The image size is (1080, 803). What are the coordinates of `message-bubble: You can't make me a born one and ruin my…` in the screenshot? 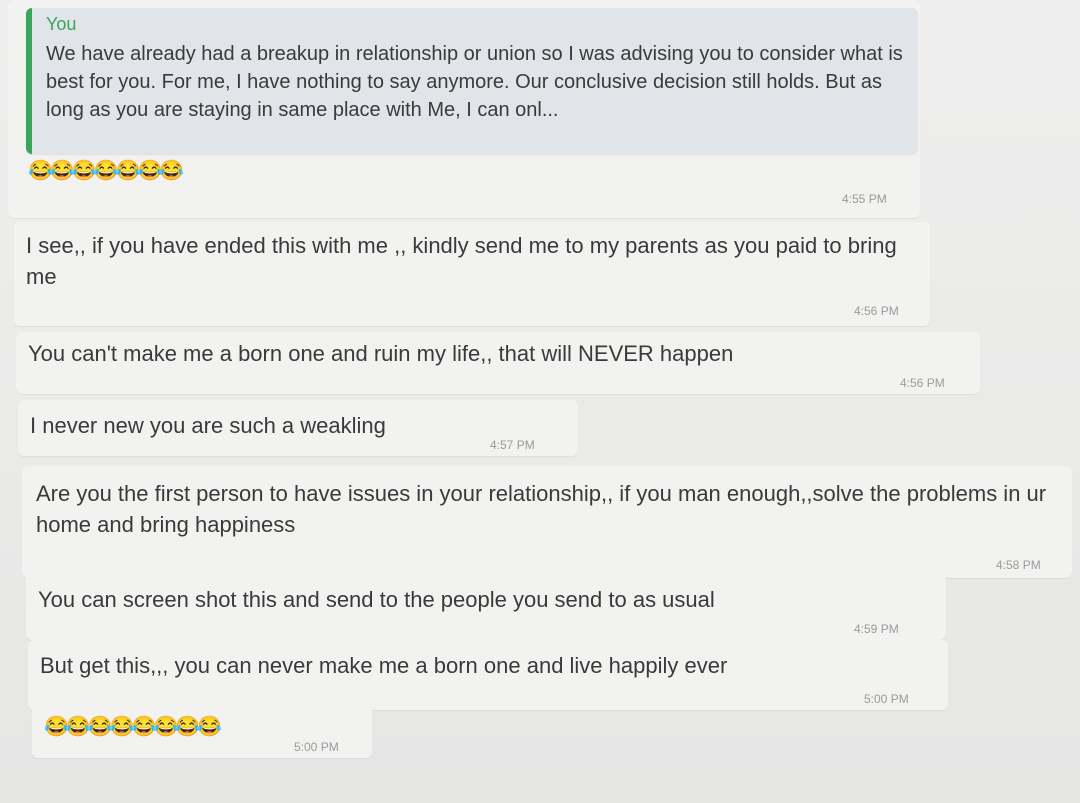 It's located at (498, 363).